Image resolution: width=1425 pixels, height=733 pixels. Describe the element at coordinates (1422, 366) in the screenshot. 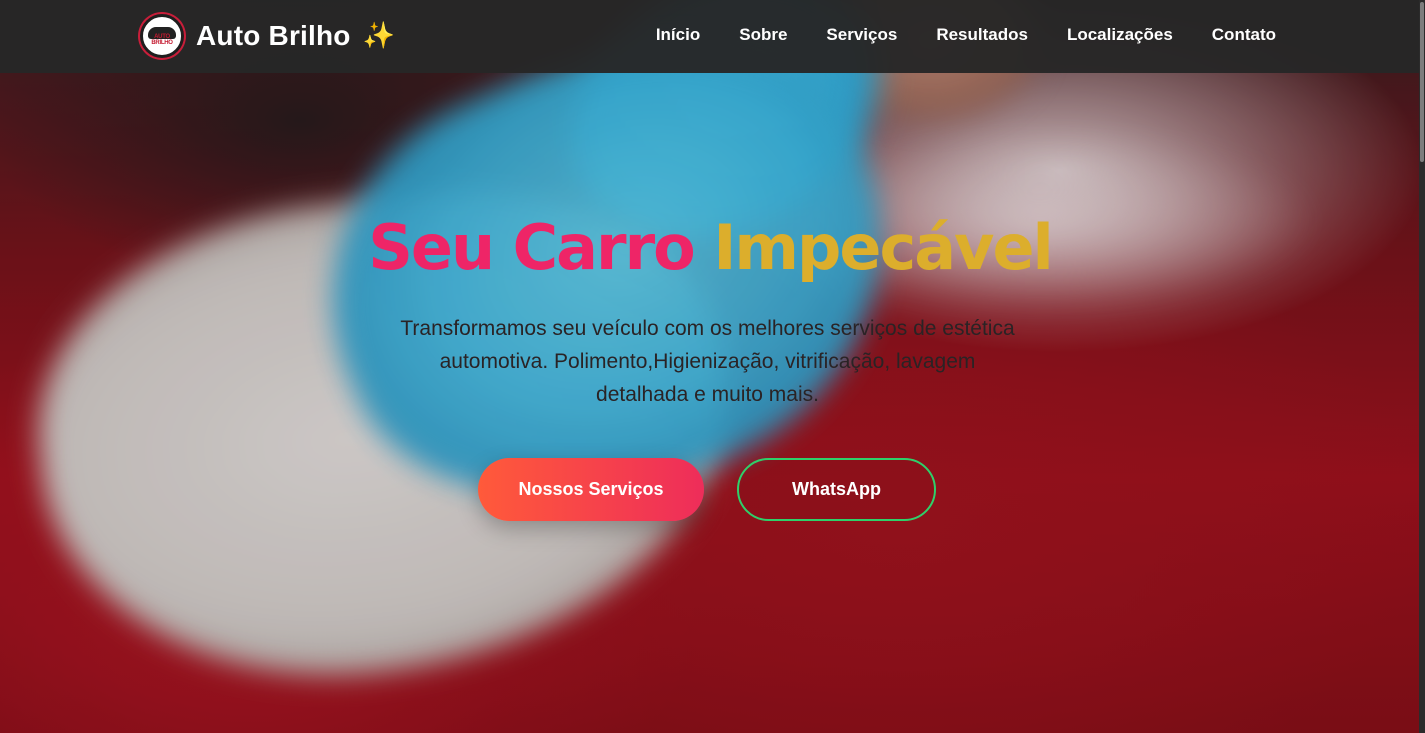

I see `page-scrollbar` at that location.